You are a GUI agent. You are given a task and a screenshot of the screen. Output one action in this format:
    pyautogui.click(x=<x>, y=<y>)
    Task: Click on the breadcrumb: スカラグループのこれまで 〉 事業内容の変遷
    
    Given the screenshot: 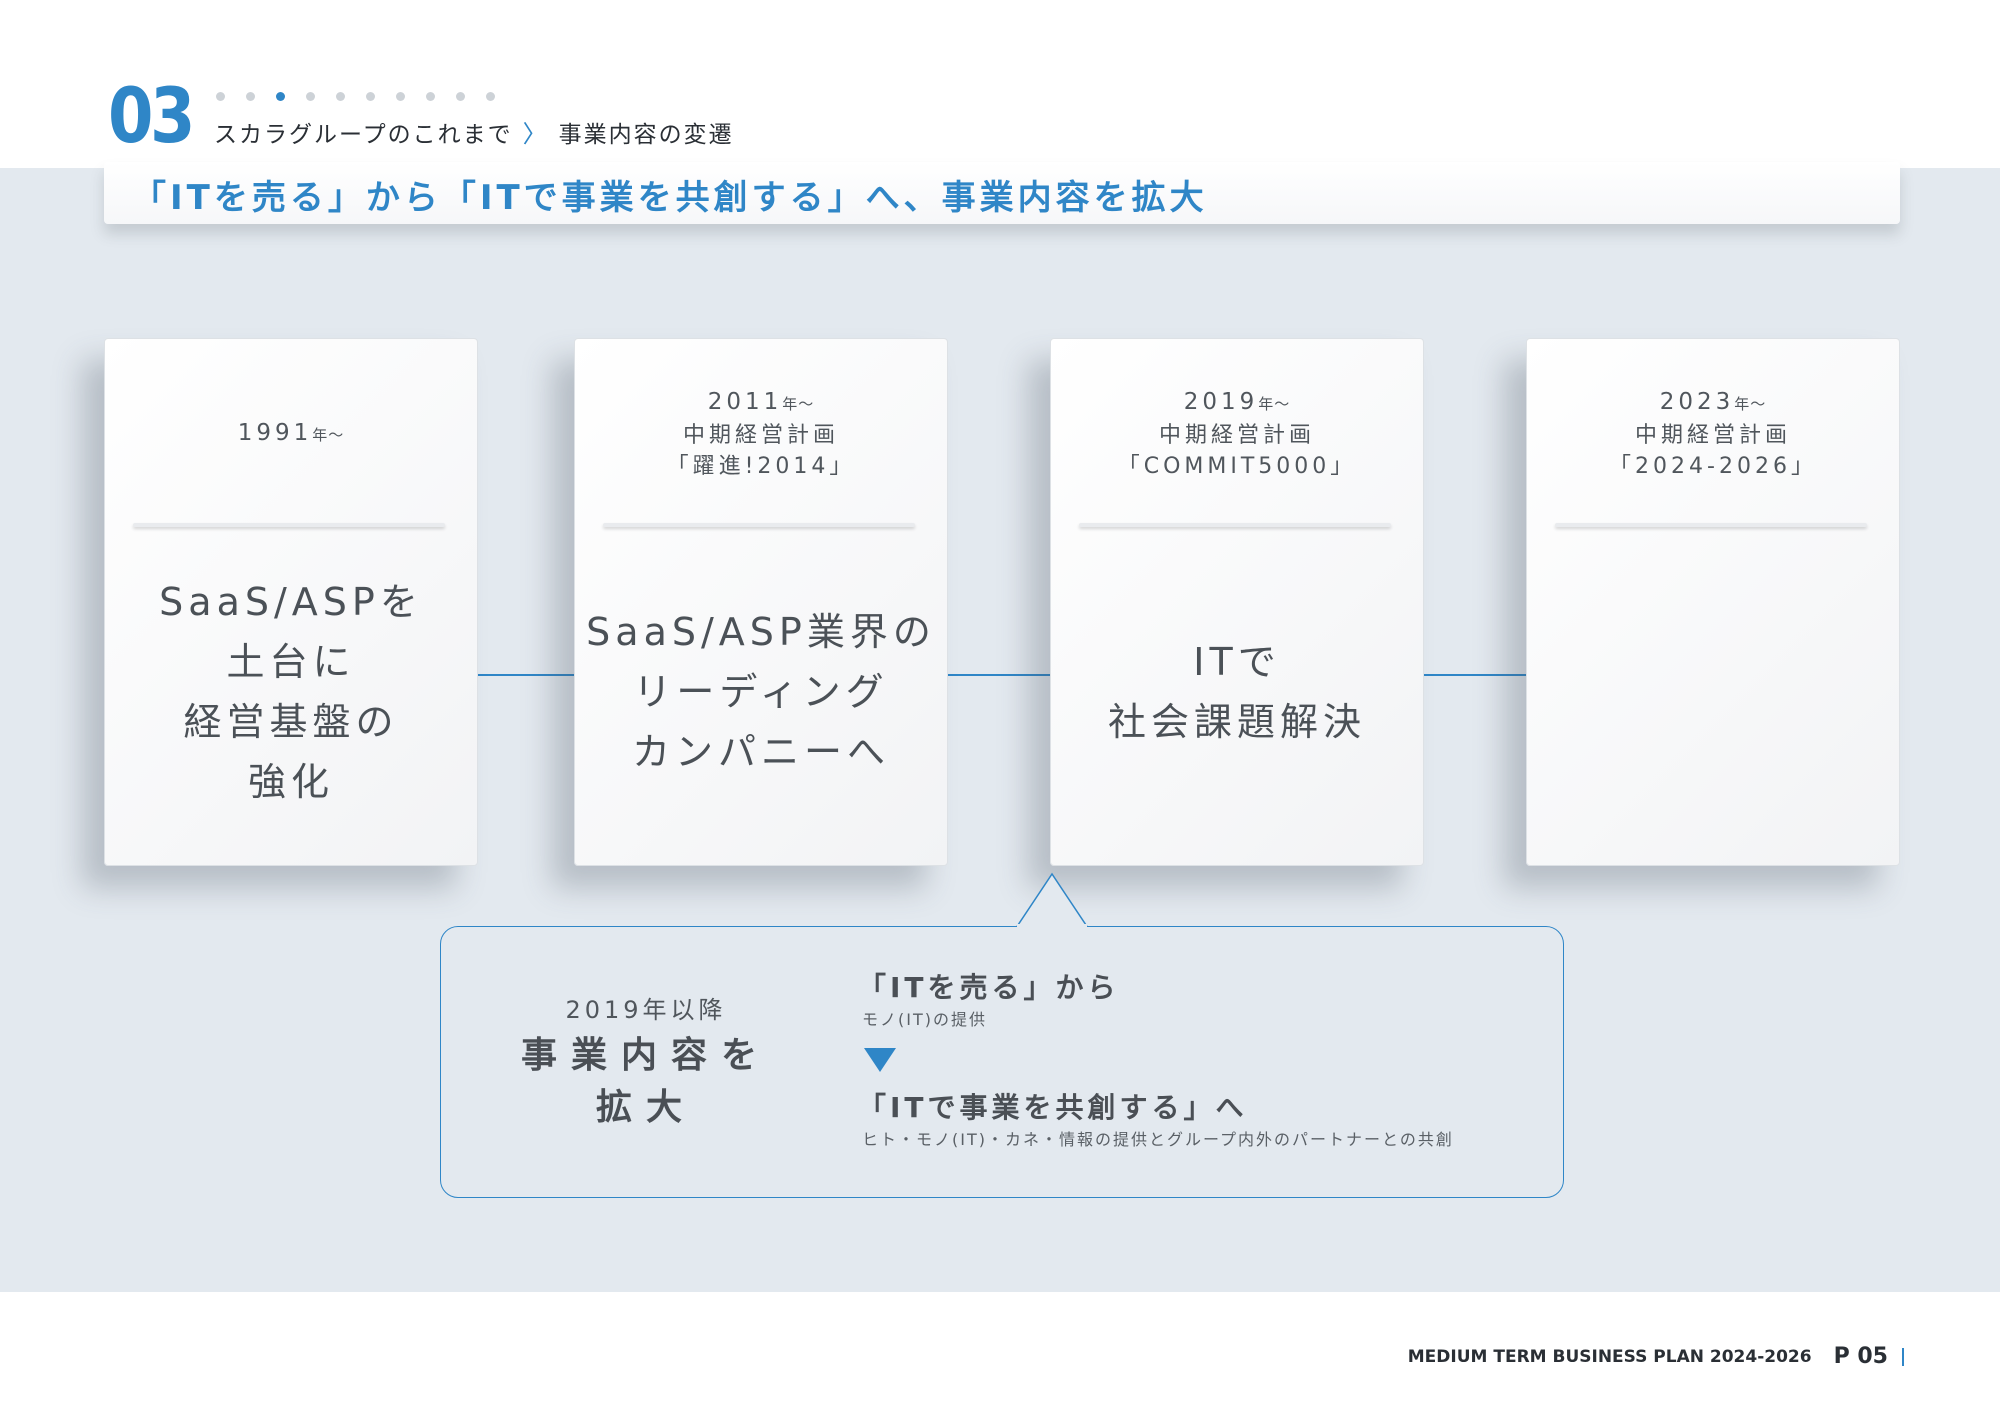 What is the action you would take?
    pyautogui.click(x=474, y=131)
    